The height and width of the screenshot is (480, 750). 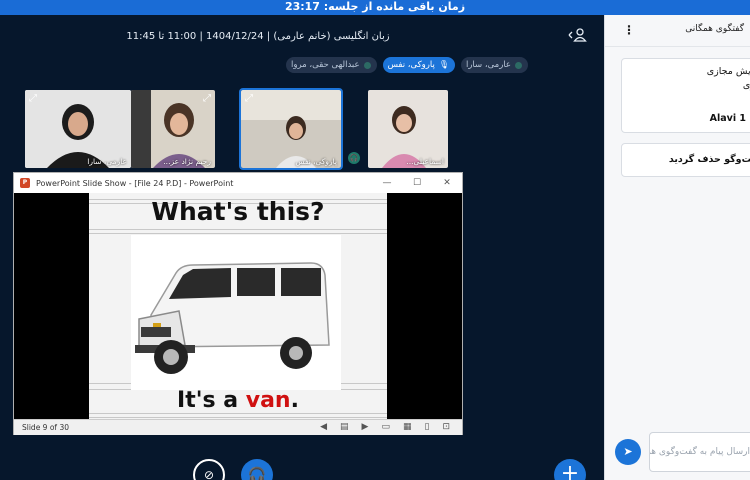 I want to click on chat-message-text: گفت‌وگو حذف گردید, so click(x=709, y=159).